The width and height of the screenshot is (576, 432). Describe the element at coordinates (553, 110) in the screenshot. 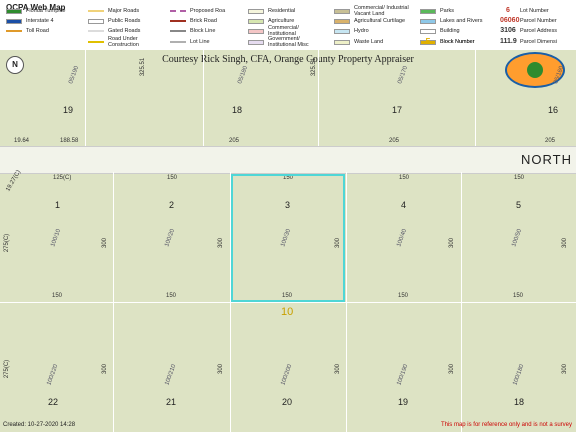

I see `lot-number: 16` at that location.